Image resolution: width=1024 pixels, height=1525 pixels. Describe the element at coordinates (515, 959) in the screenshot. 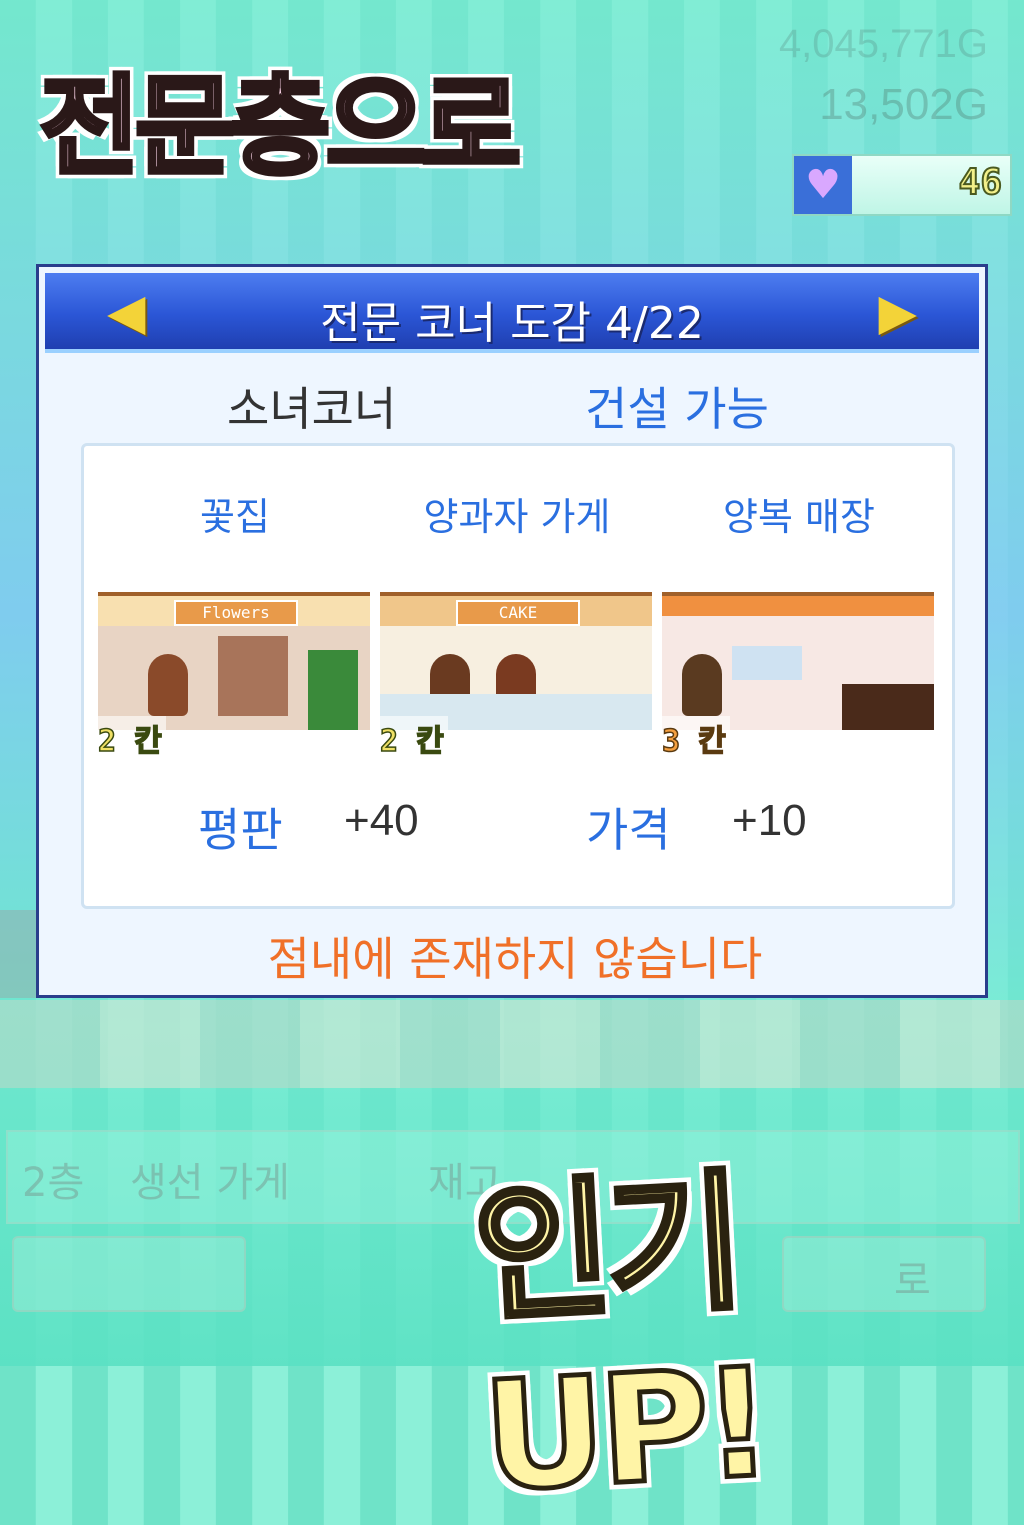

I see `not-in-store-notice: 점내에 존재하지 않습니다` at that location.